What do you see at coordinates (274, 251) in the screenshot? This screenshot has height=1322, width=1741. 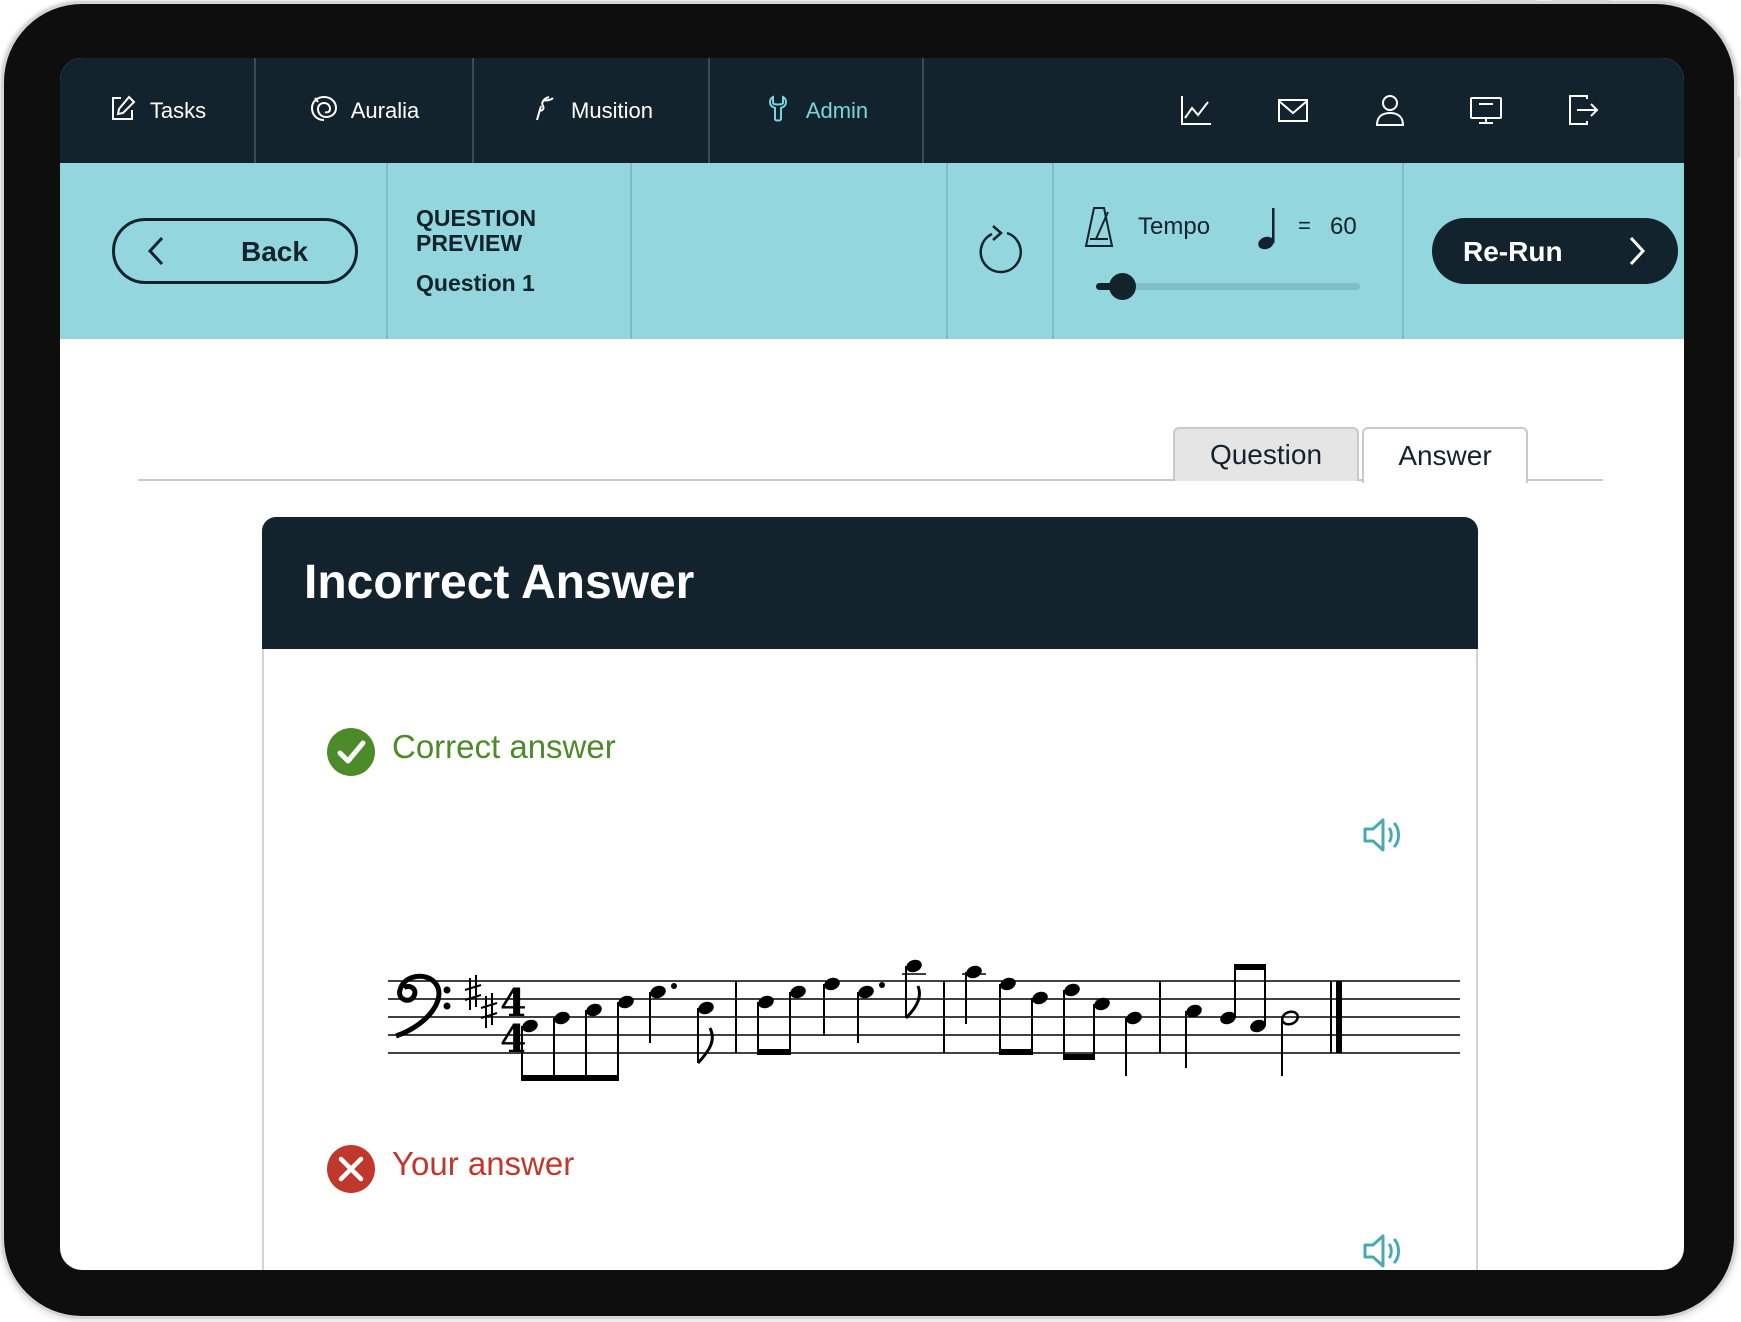 I see `back-label: Back` at bounding box center [274, 251].